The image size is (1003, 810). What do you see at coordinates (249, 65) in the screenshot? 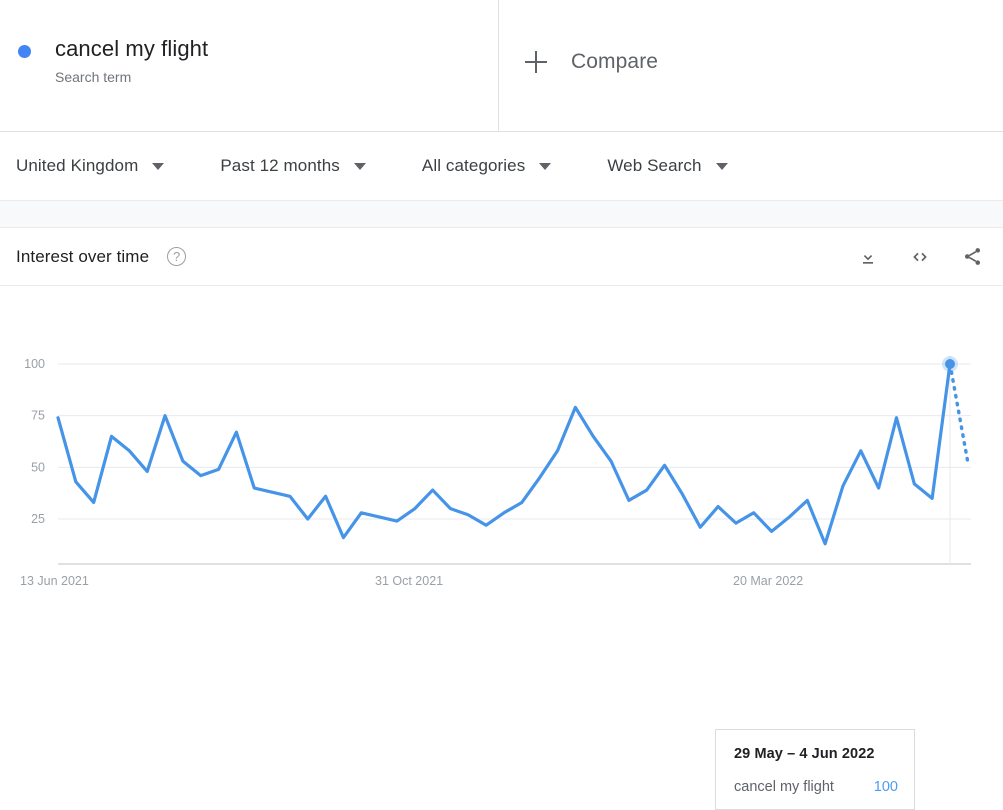
I see `search-term-card: cancel my flight Search term` at bounding box center [249, 65].